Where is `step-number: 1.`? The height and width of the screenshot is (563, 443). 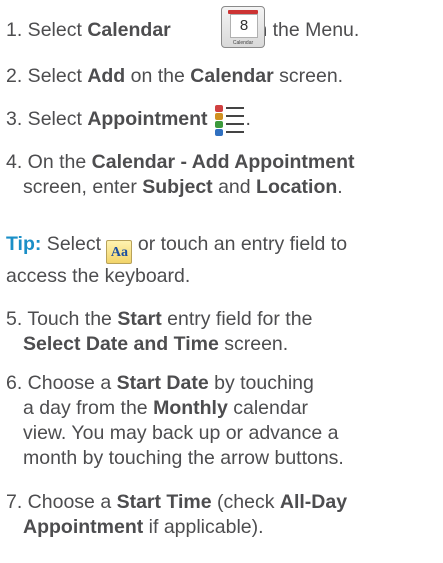
step-number: 1. is located at coordinates (14, 30).